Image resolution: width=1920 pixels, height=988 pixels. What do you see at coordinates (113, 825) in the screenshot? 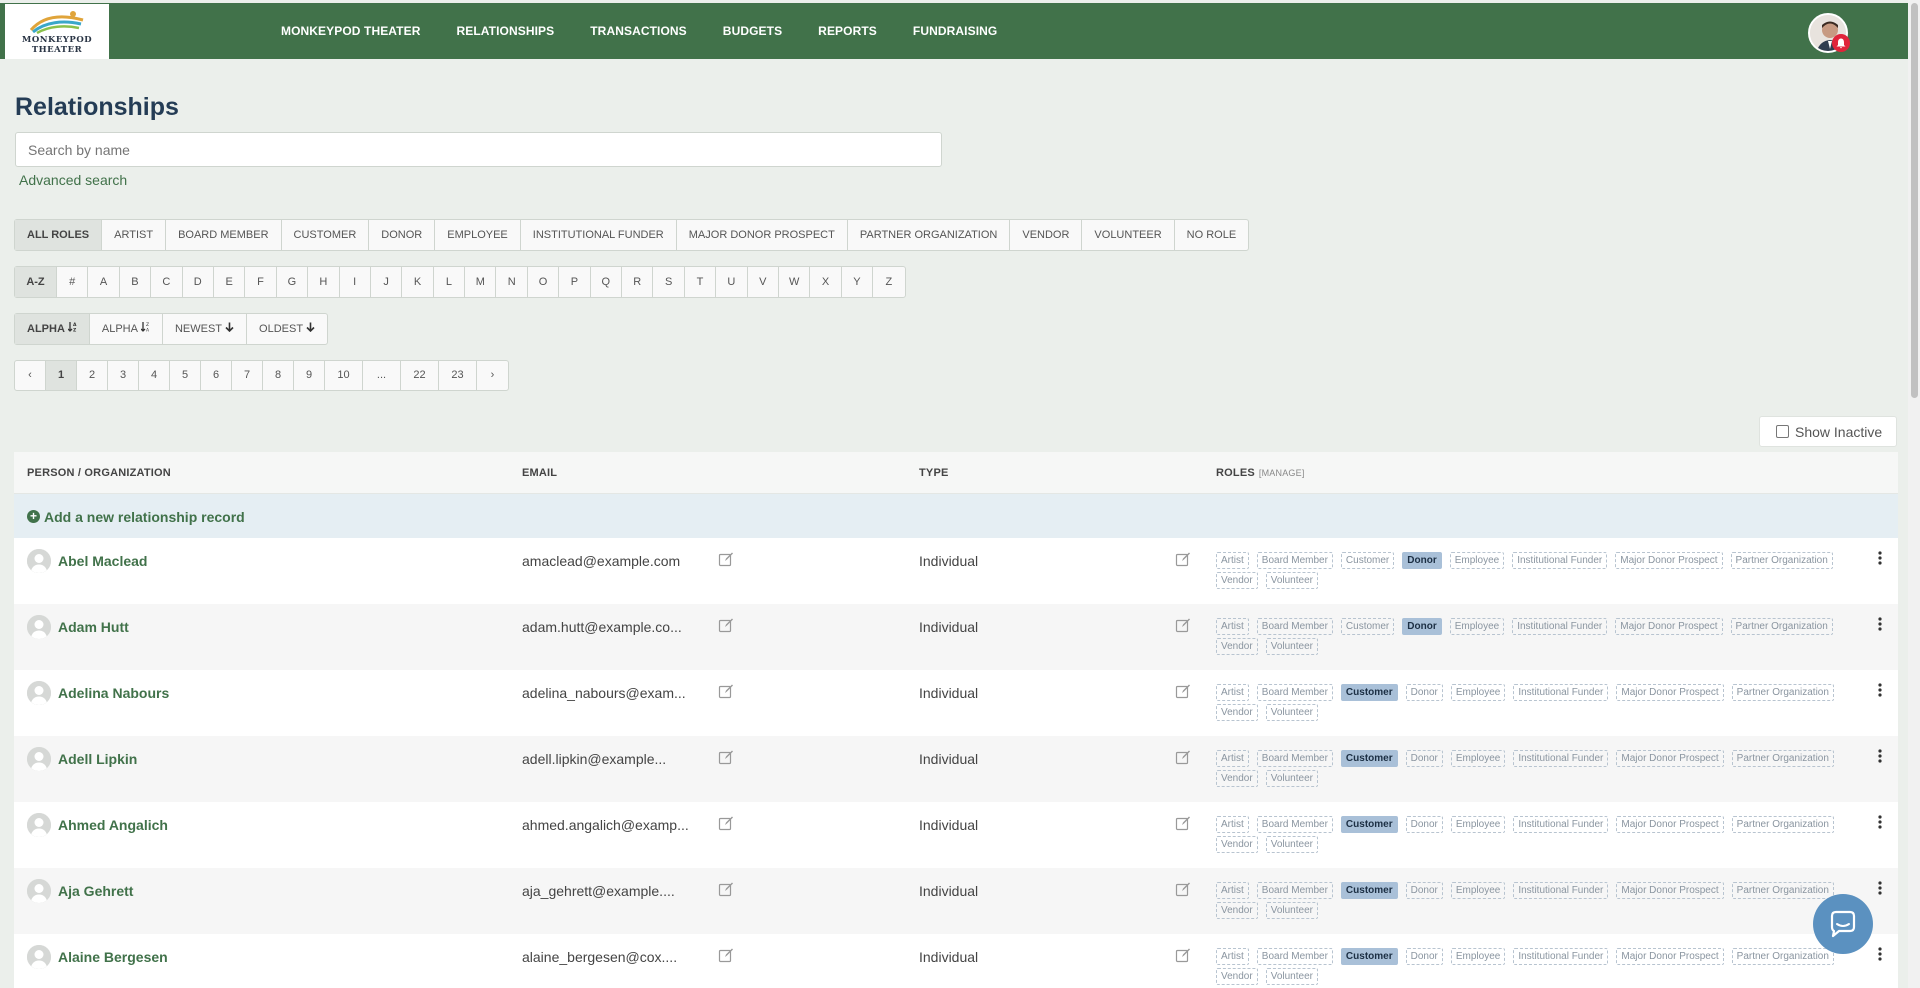
I see `relationship-name-link: Ahmed Angalich` at bounding box center [113, 825].